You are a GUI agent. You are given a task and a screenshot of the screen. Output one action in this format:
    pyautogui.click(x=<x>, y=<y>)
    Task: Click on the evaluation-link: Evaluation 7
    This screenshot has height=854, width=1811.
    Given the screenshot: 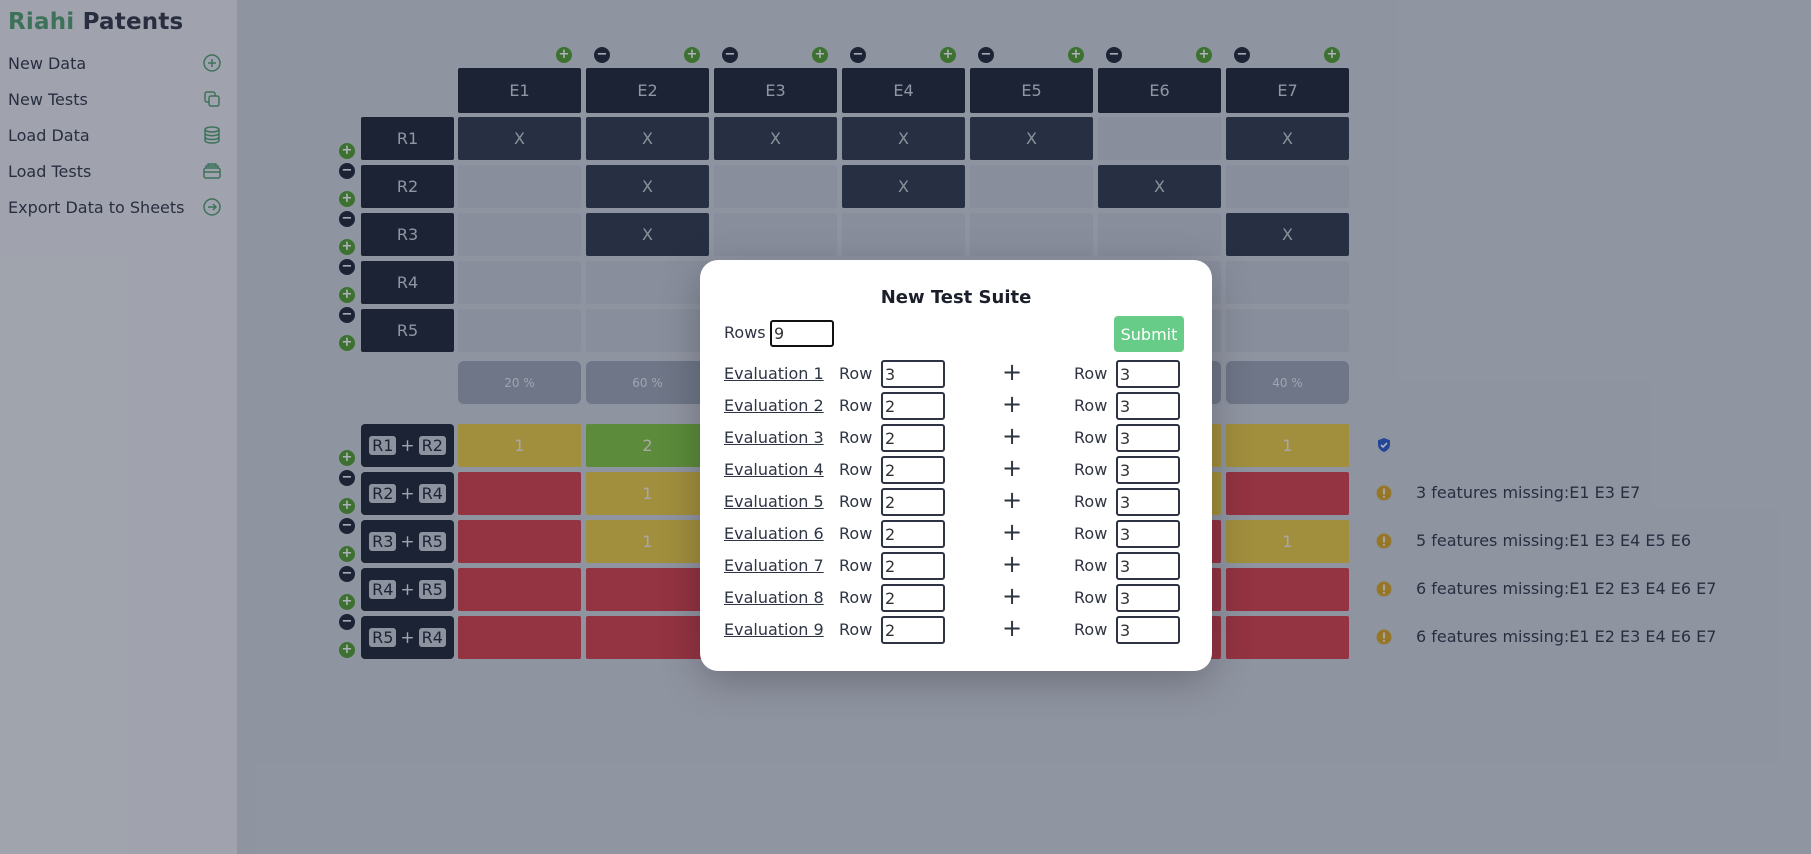 What is the action you would take?
    pyautogui.click(x=774, y=565)
    